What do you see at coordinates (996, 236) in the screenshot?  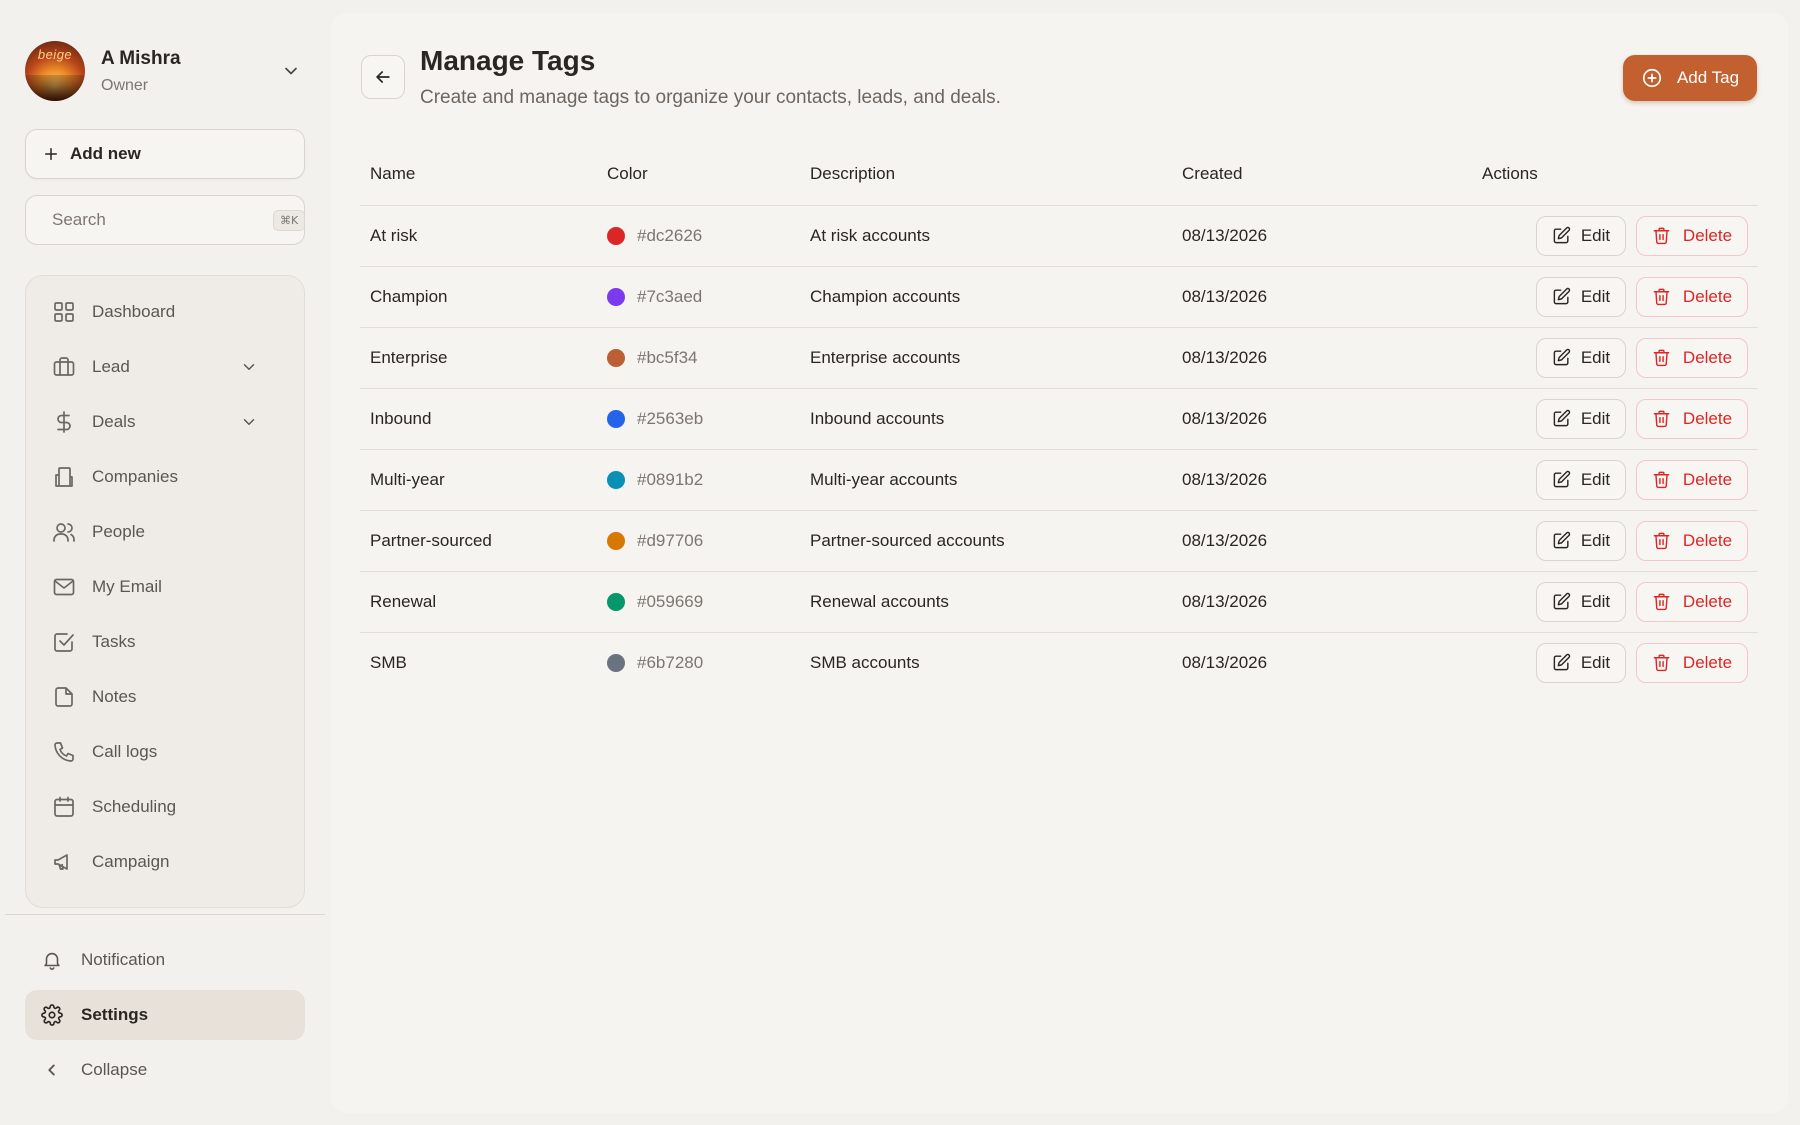 I see `tag-description: At risk accounts` at bounding box center [996, 236].